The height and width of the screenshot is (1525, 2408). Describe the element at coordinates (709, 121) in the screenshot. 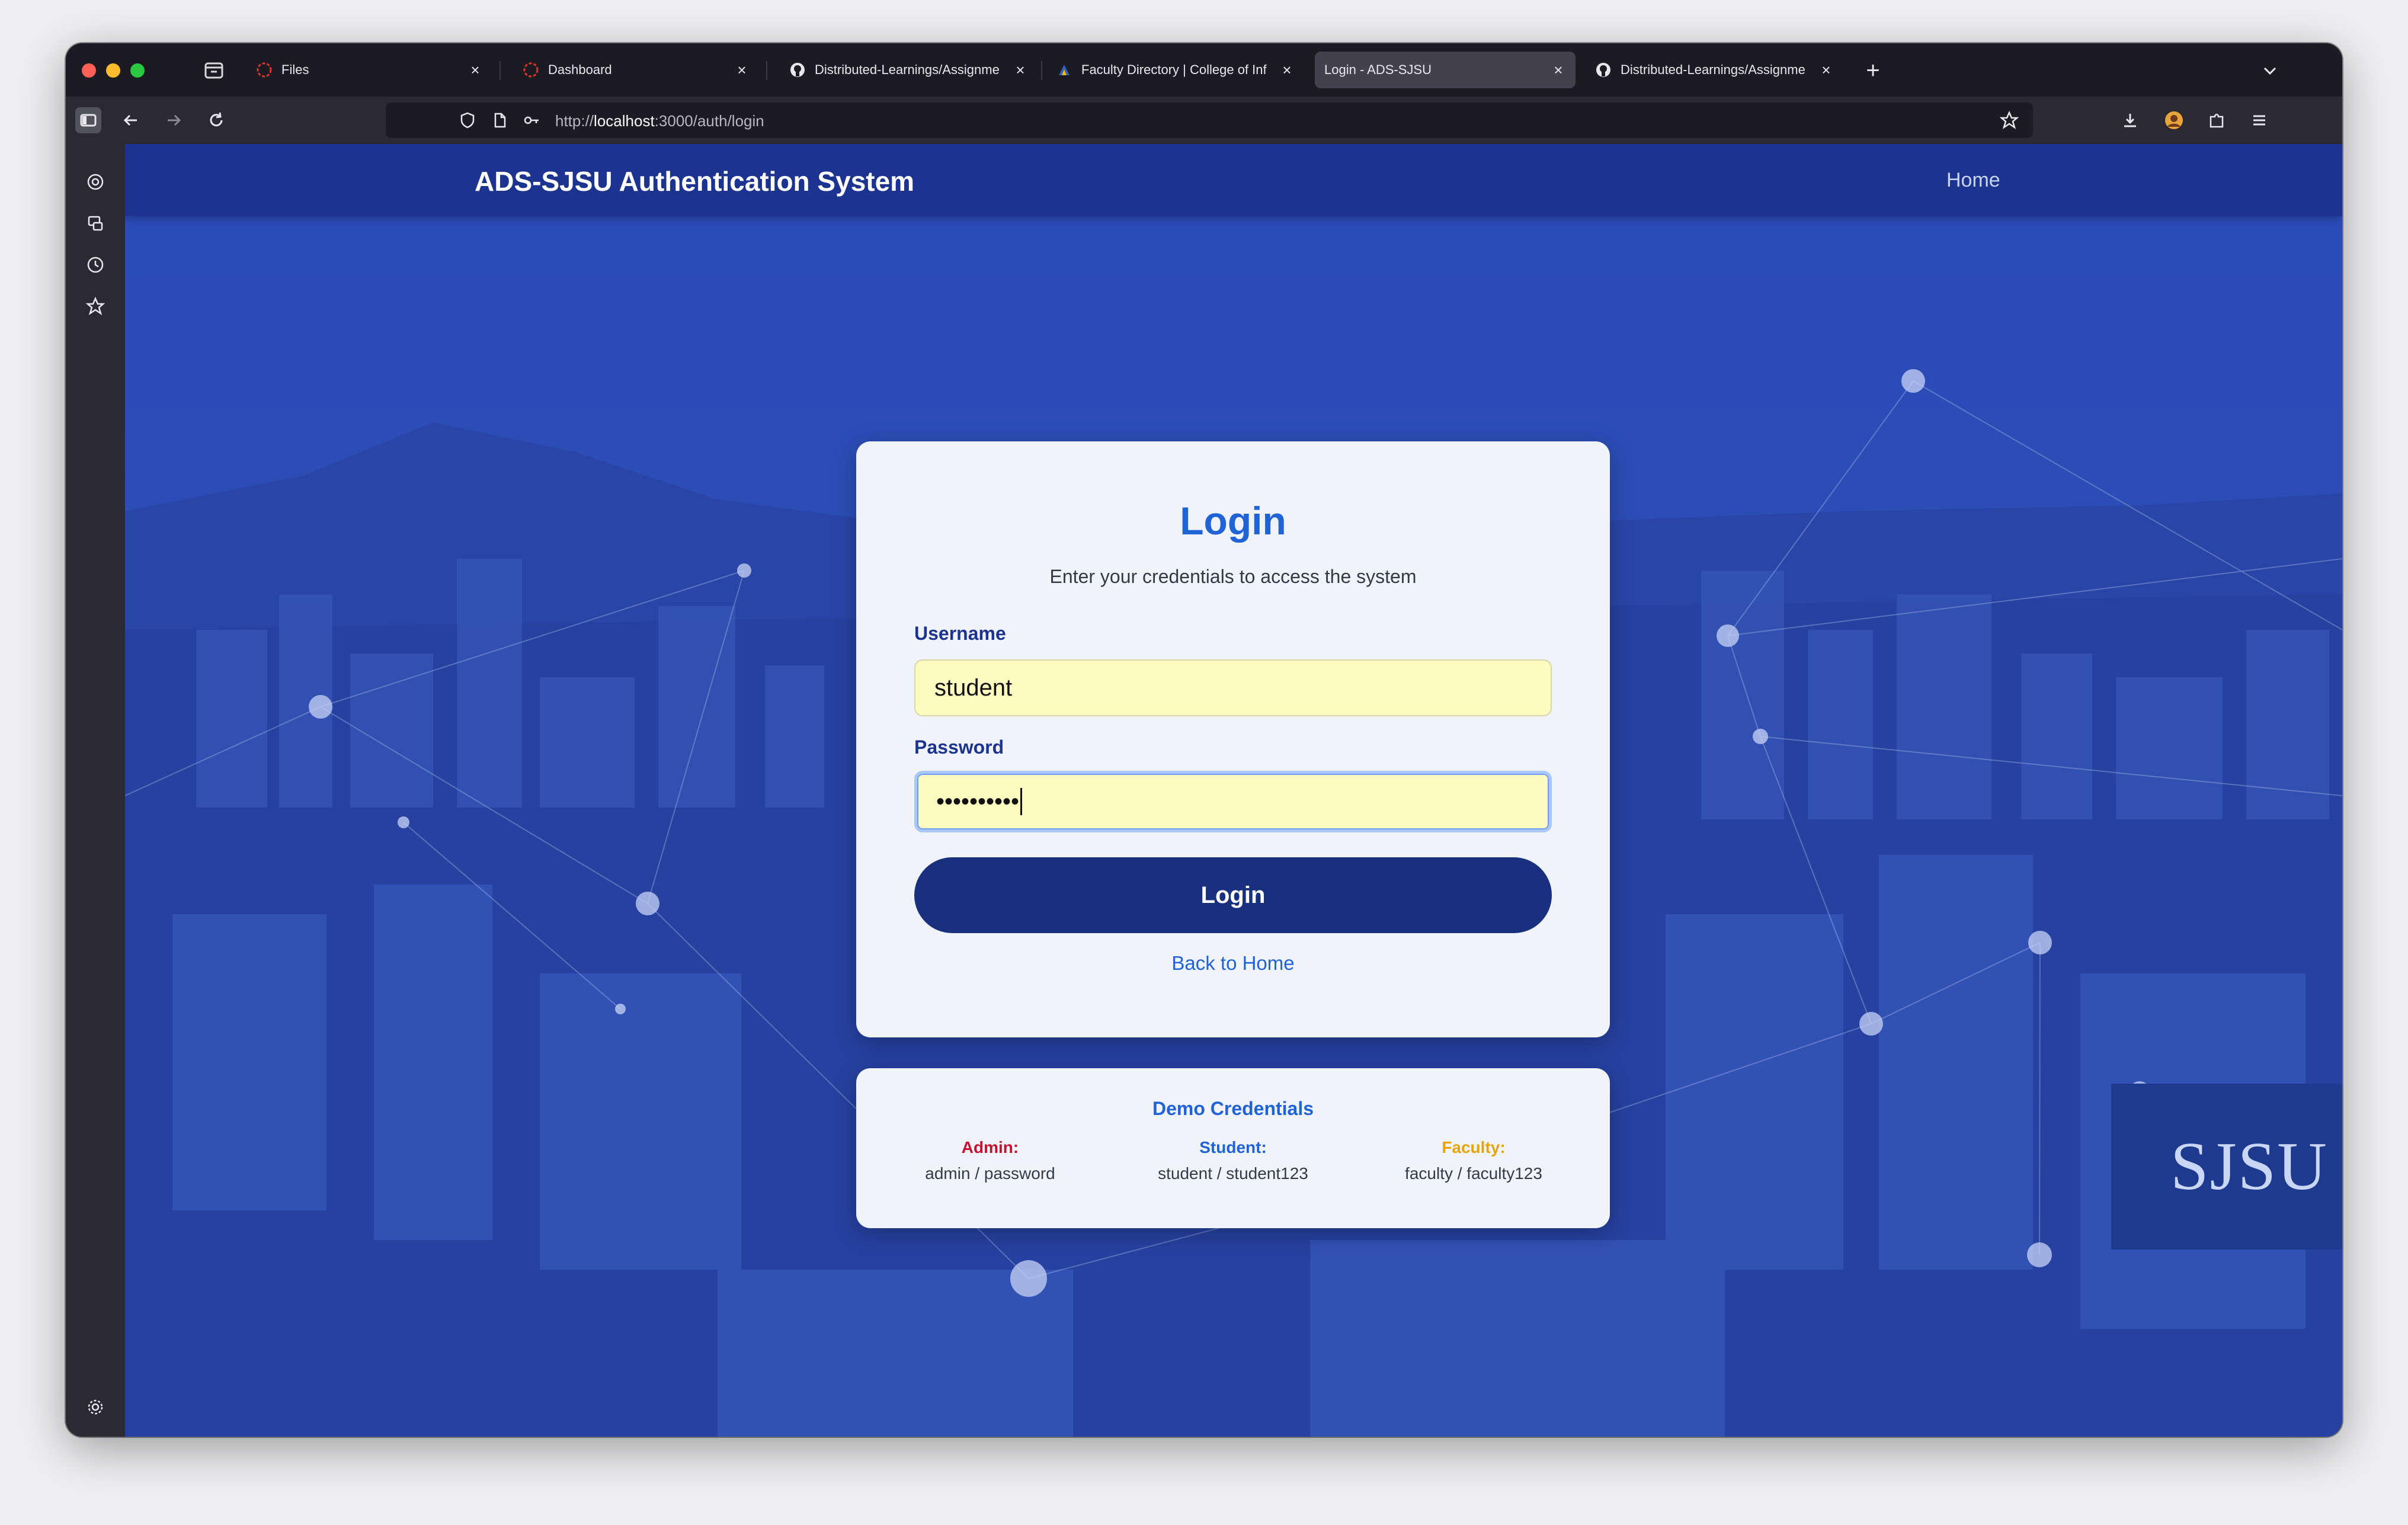

I see `url-path: :3000/auth/login` at that location.